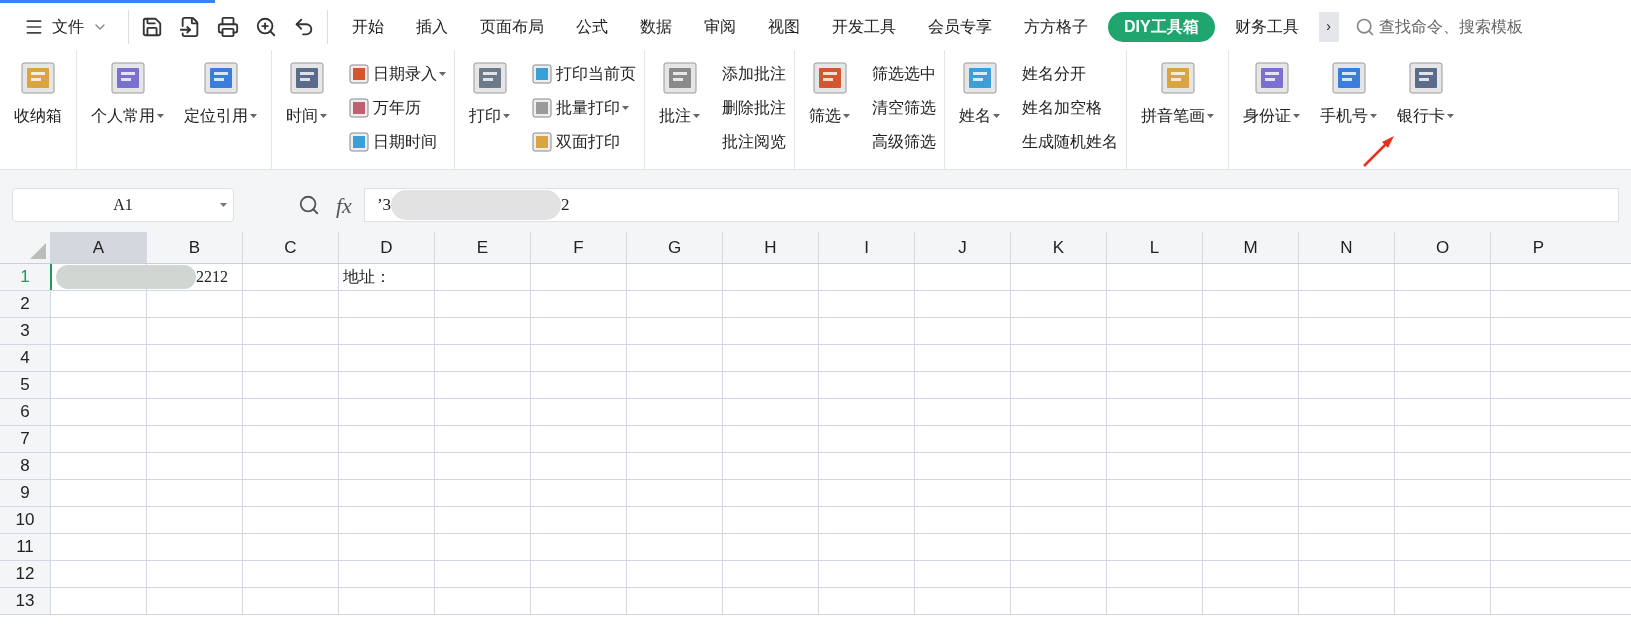 Image resolution: width=1631 pixels, height=643 pixels. What do you see at coordinates (25, 304) in the screenshot?
I see `row-header: 2` at bounding box center [25, 304].